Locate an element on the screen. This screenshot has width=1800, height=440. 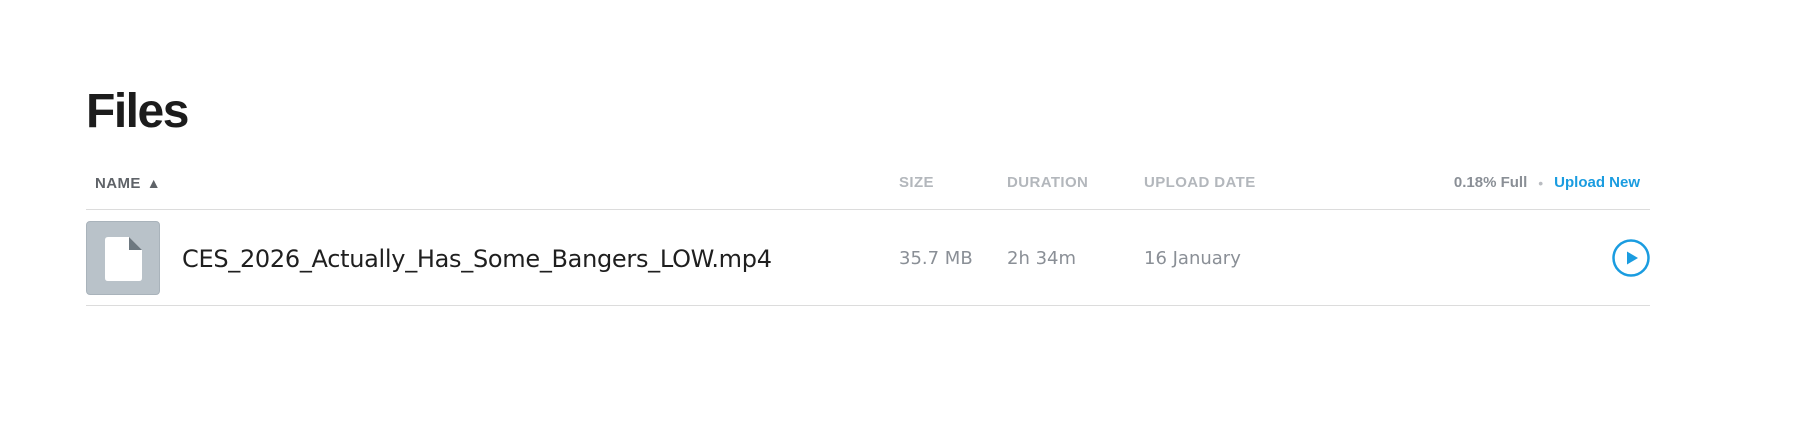
play-icon is located at coordinates (1631, 258).